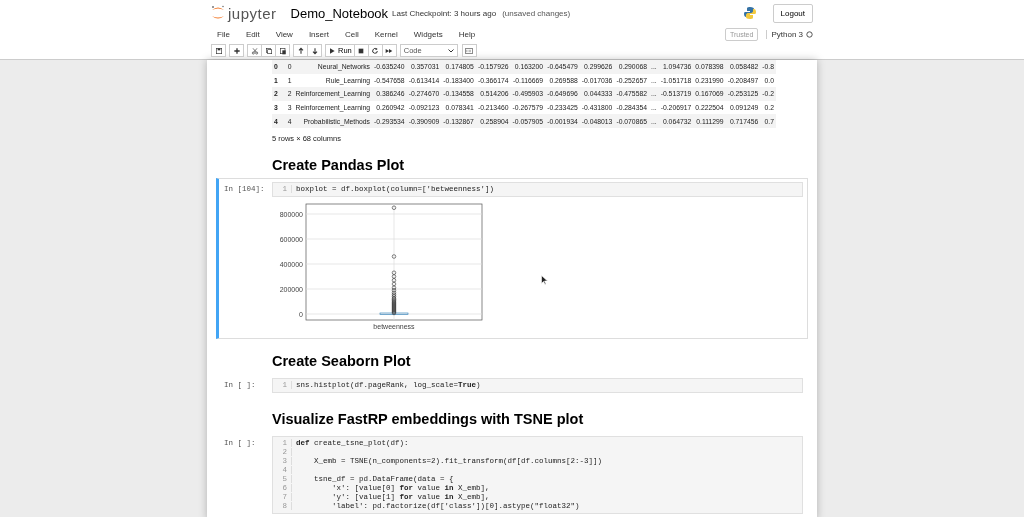 This screenshot has height=517, width=1024. What do you see at coordinates (749, 13) in the screenshot?
I see `kernel-logo-icon` at bounding box center [749, 13].